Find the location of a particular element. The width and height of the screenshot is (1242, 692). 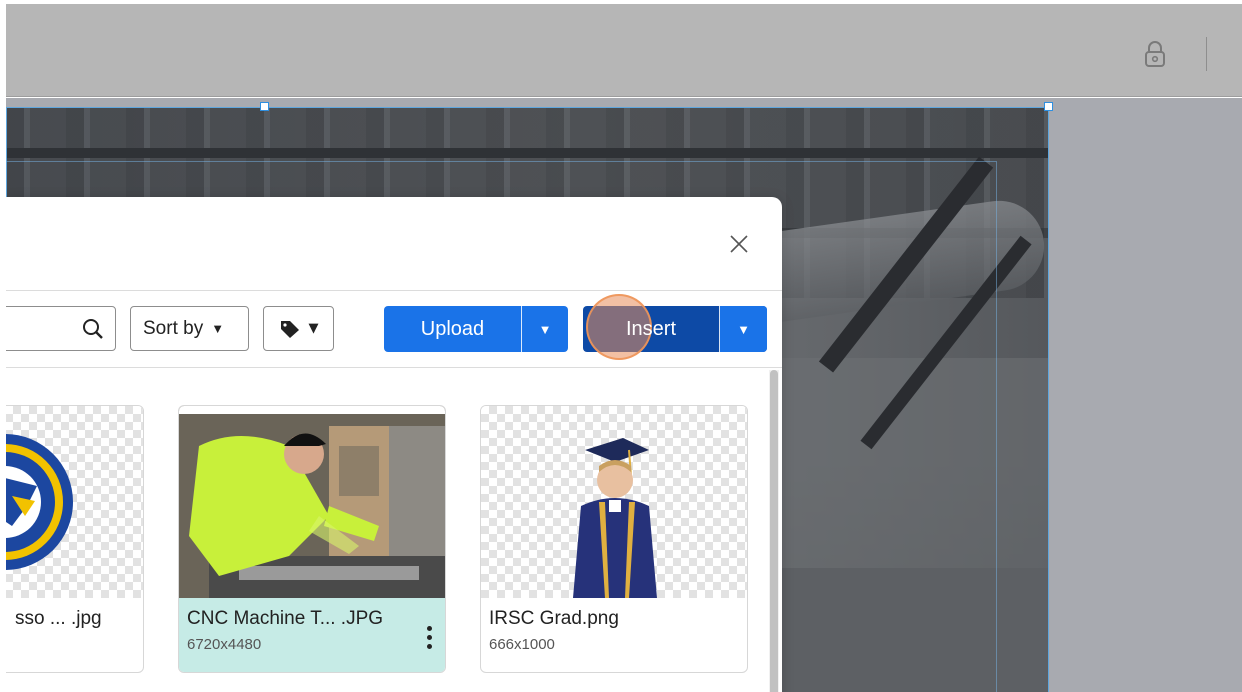

image-card-footer: CNC Machine T... .JPG 6720x4480 is located at coordinates (312, 635).